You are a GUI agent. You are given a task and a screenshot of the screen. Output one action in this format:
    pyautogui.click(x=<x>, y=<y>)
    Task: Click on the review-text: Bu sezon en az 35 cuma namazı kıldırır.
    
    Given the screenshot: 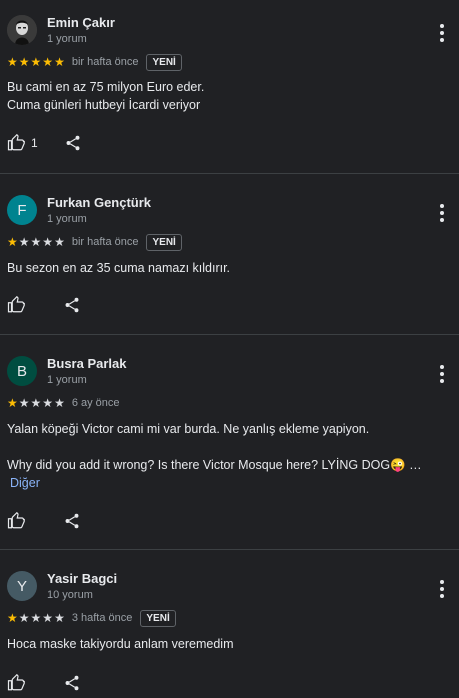 What is the action you would take?
    pyautogui.click(x=228, y=268)
    